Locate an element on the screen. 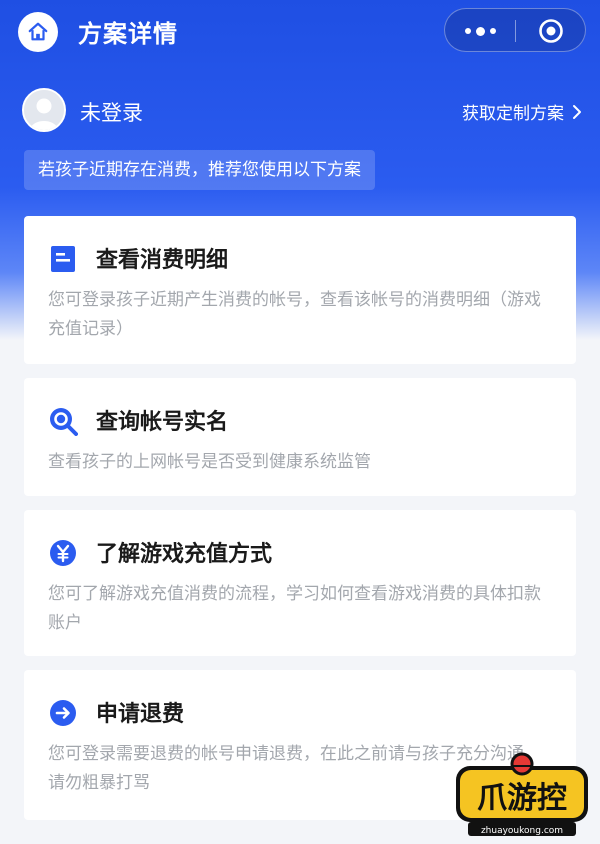 This screenshot has height=844, width=600. arrow-right-icon is located at coordinates (63, 713).